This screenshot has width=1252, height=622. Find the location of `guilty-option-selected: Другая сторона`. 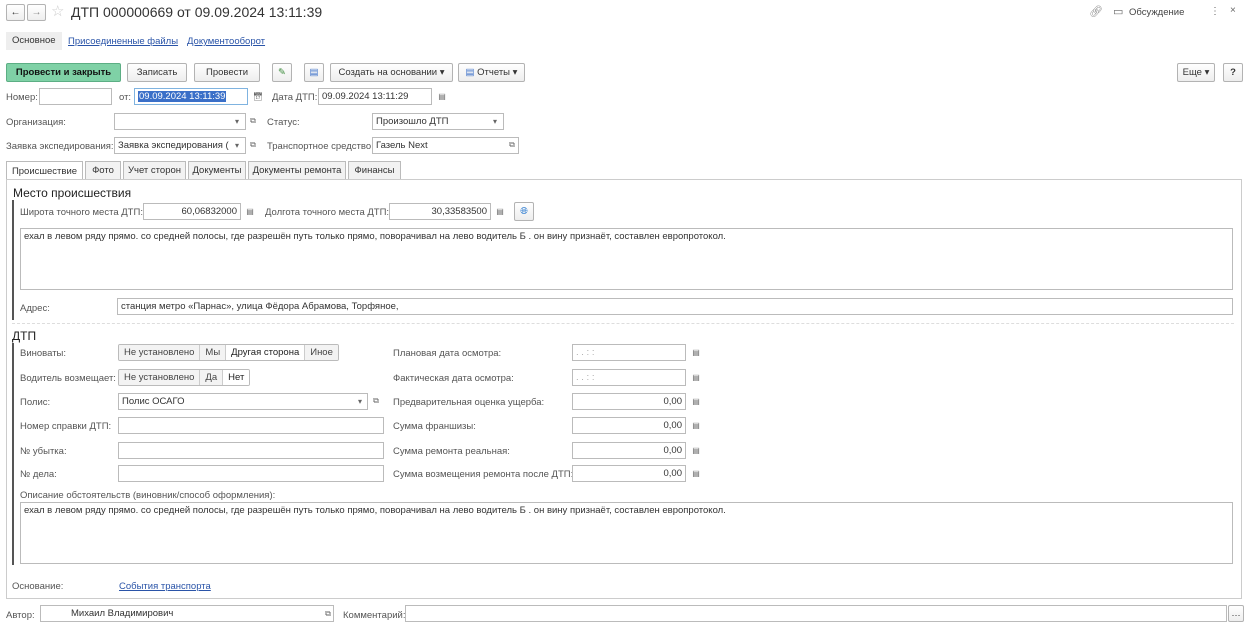

guilty-option-selected: Другая сторона is located at coordinates (266, 352).